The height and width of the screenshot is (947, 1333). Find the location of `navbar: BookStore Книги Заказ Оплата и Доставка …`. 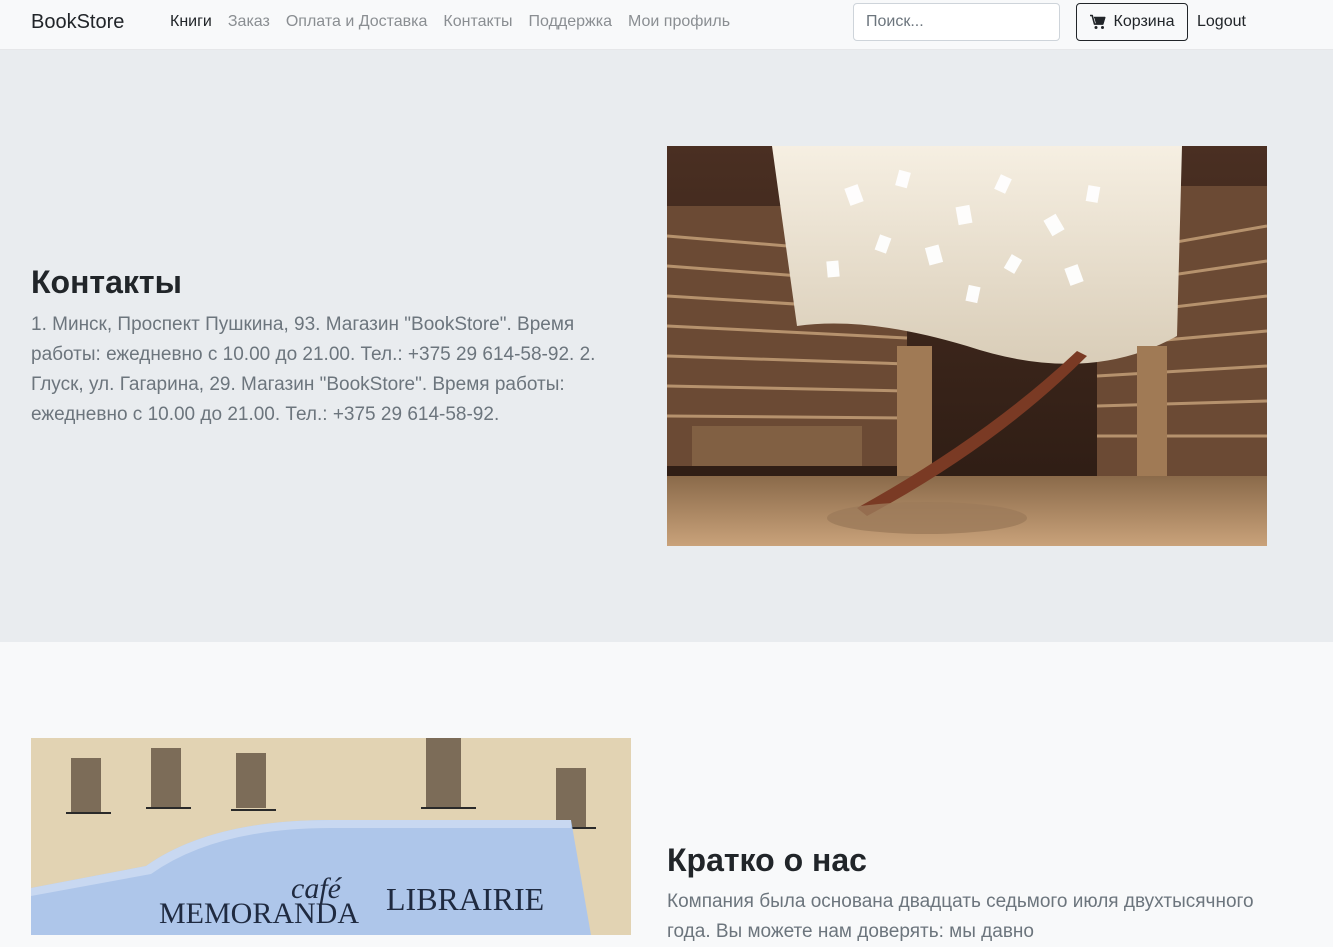

navbar: BookStore Книги Заказ Оплата и Доставка … is located at coordinates (666, 25).